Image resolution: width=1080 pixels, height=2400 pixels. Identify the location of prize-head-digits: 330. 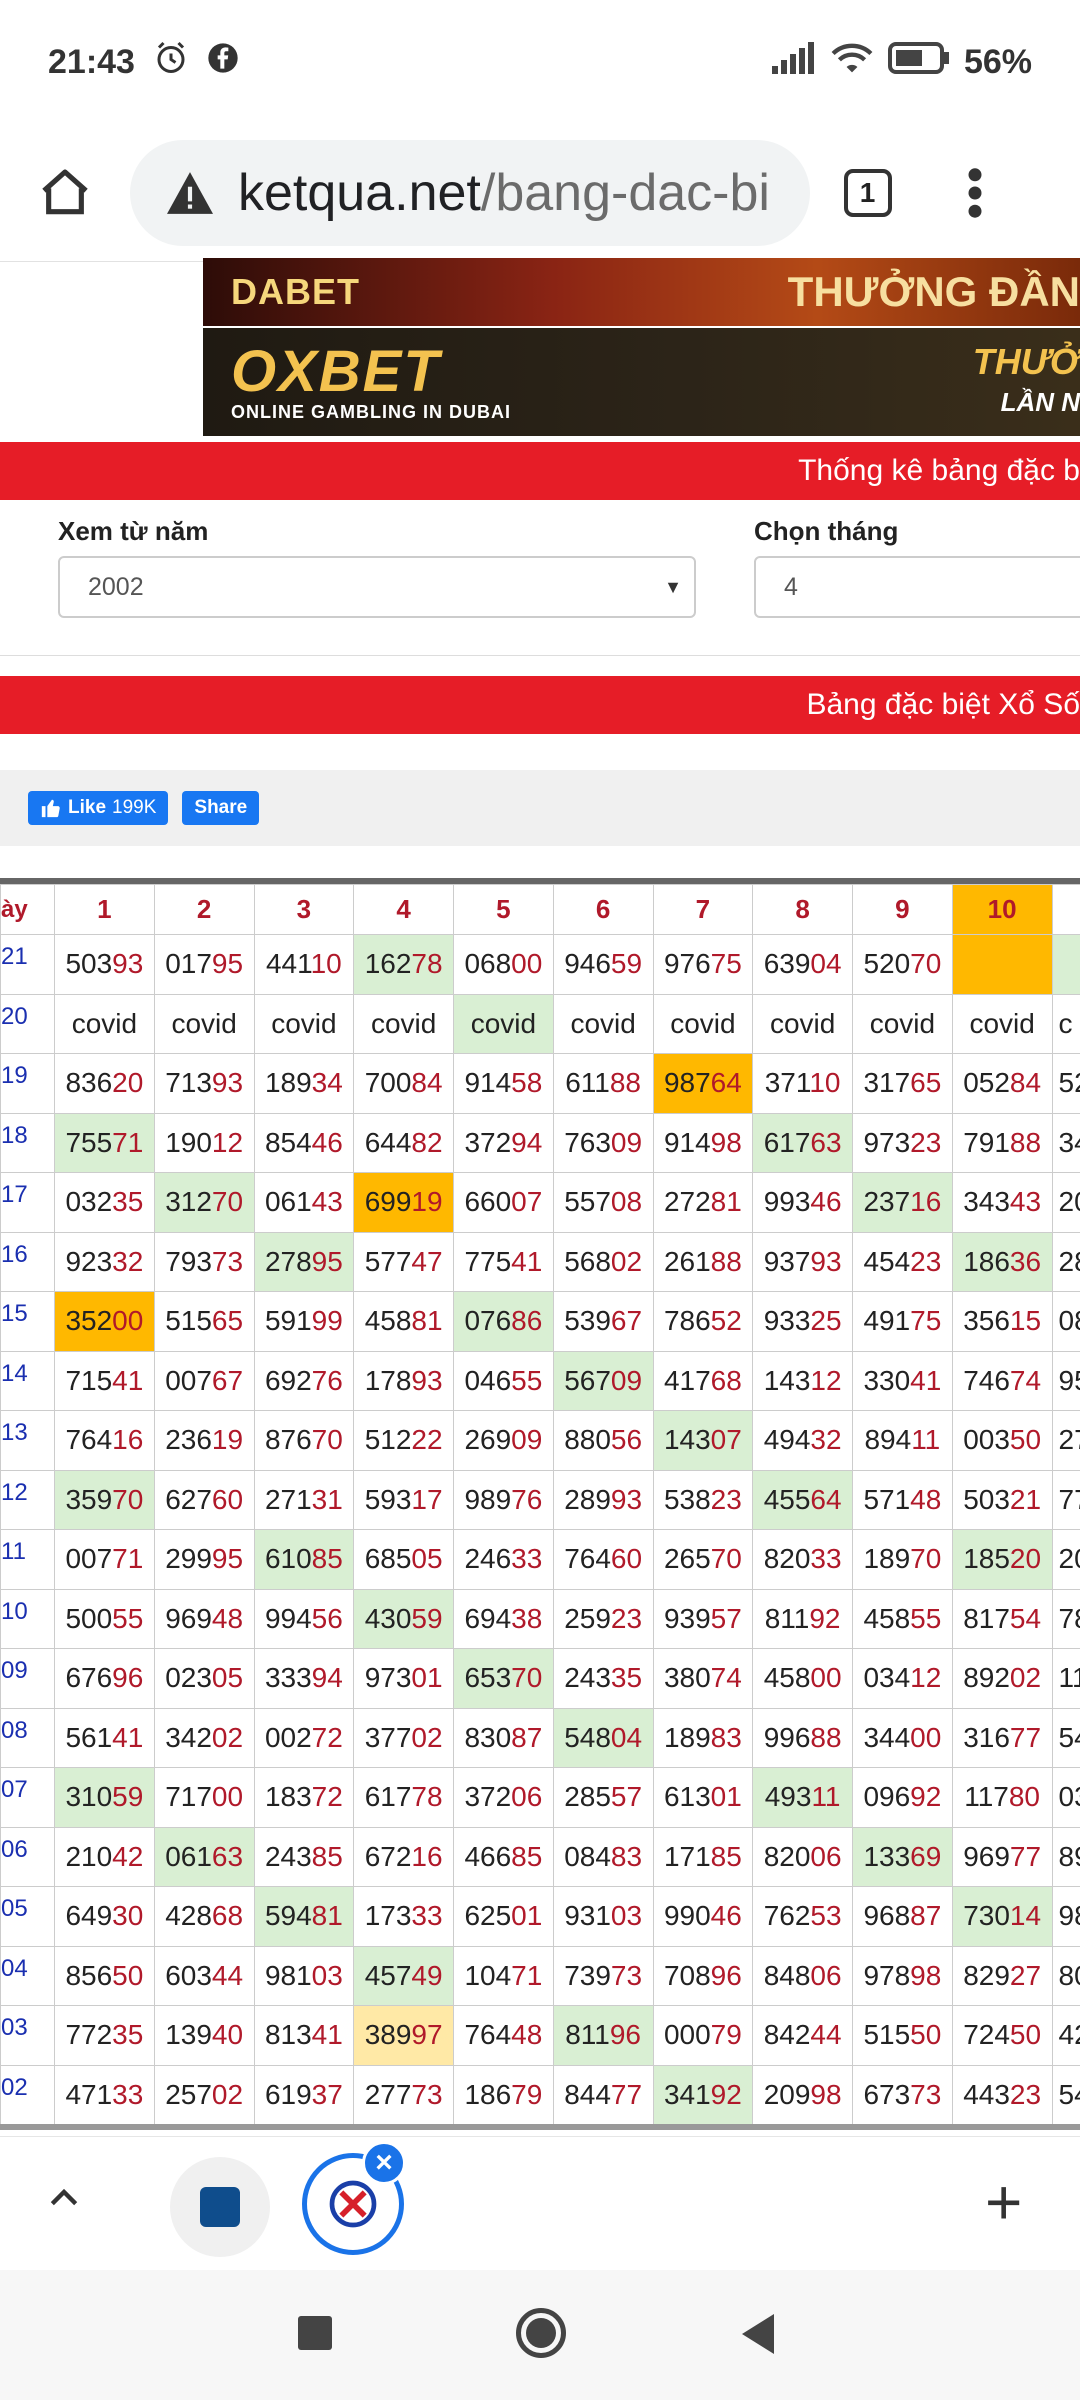
(887, 1380).